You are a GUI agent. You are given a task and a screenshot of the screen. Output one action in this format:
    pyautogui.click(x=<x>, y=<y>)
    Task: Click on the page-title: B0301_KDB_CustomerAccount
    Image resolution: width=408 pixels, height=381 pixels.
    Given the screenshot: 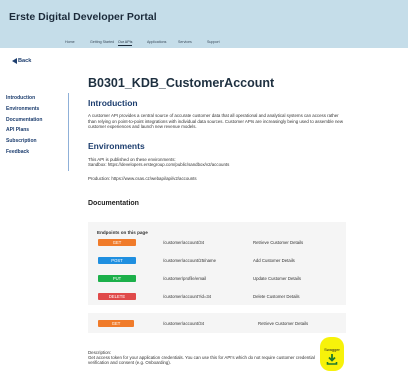 What is the action you would take?
    pyautogui.click(x=181, y=83)
    